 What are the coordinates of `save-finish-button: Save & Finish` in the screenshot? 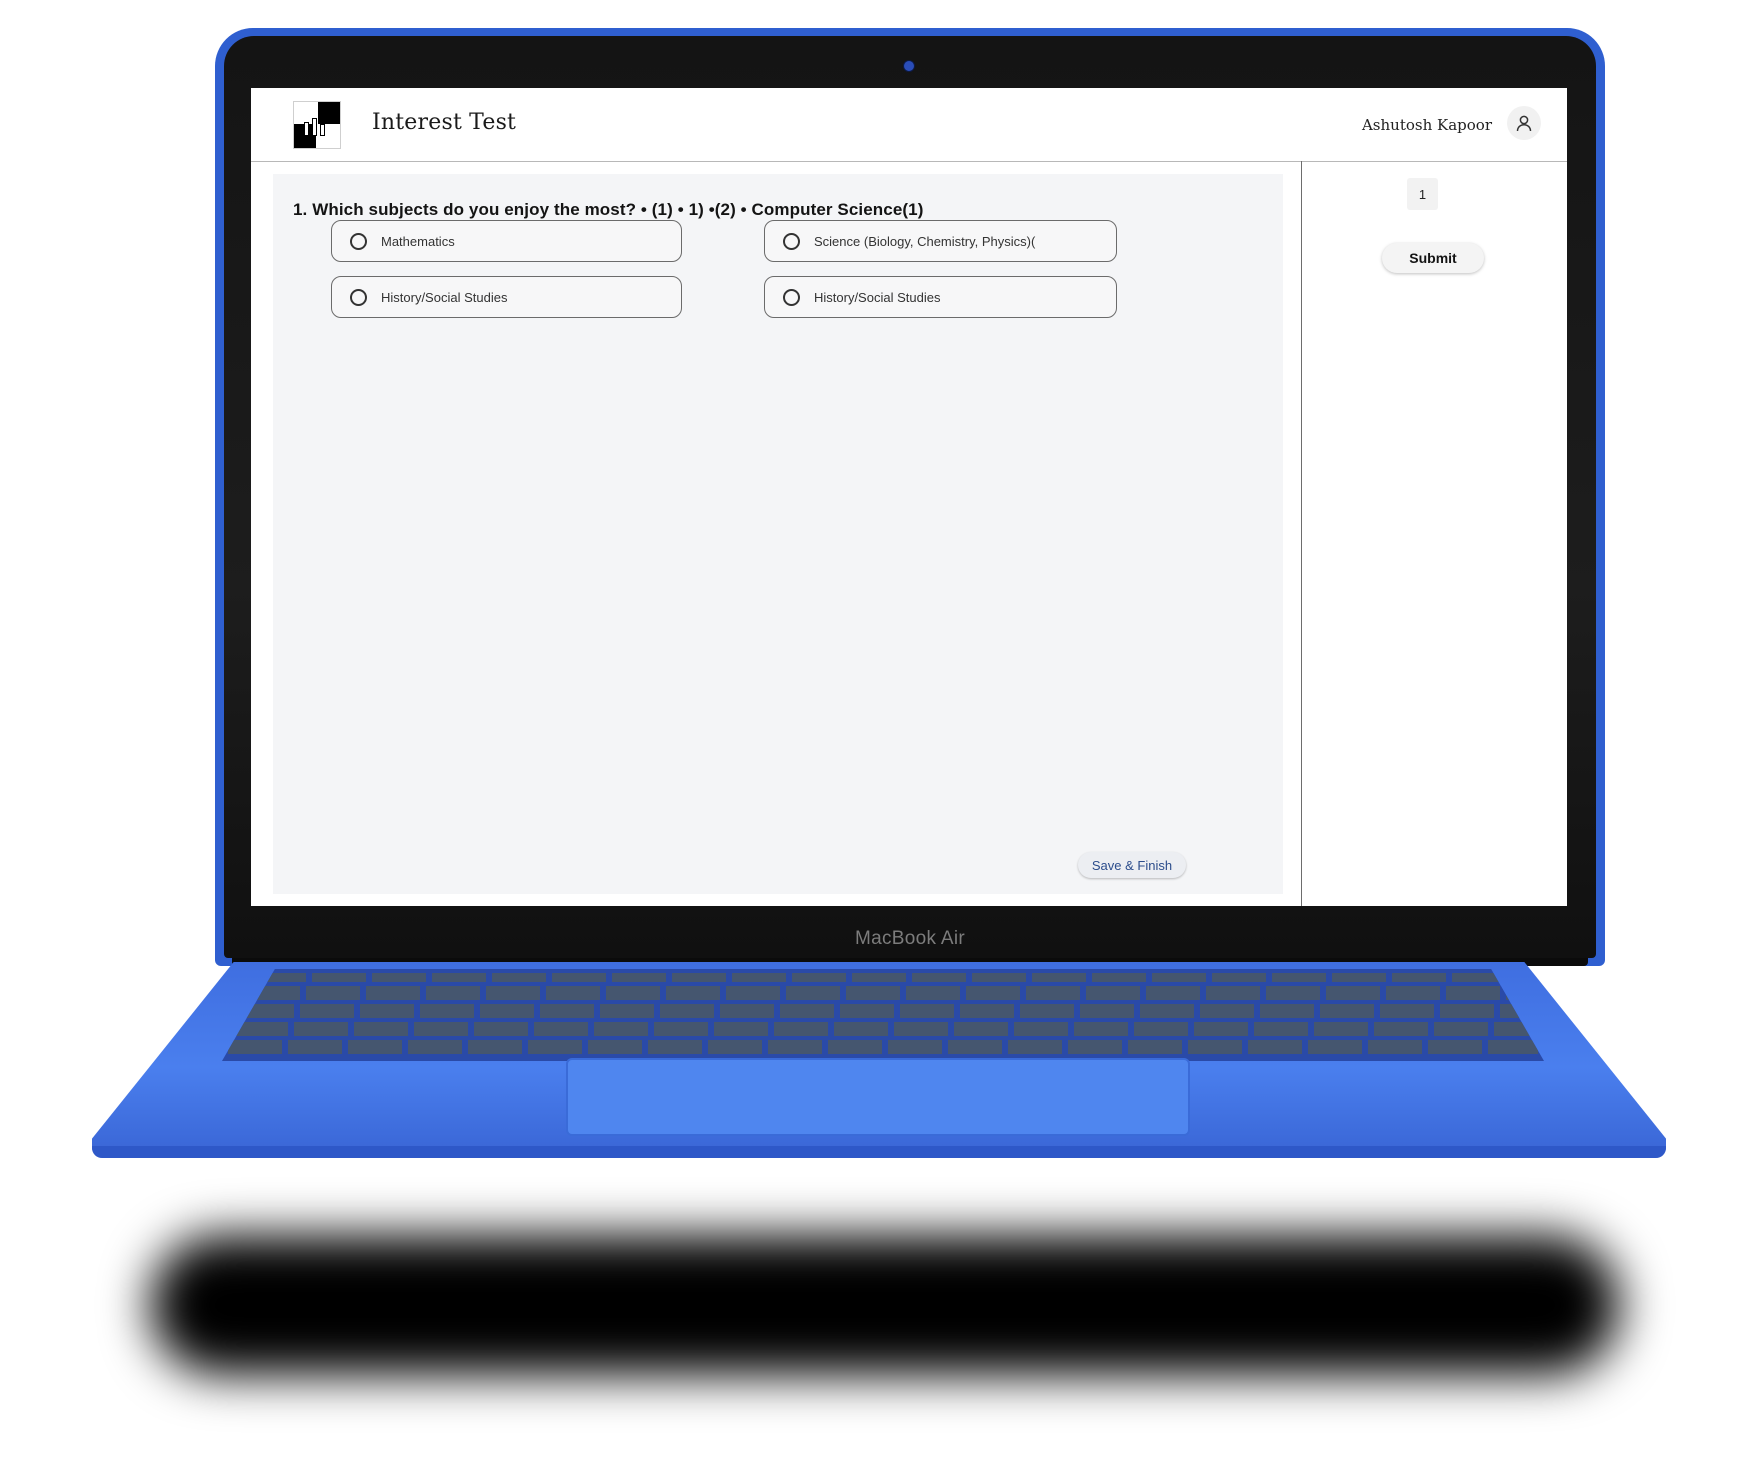 It's located at (1132, 865).